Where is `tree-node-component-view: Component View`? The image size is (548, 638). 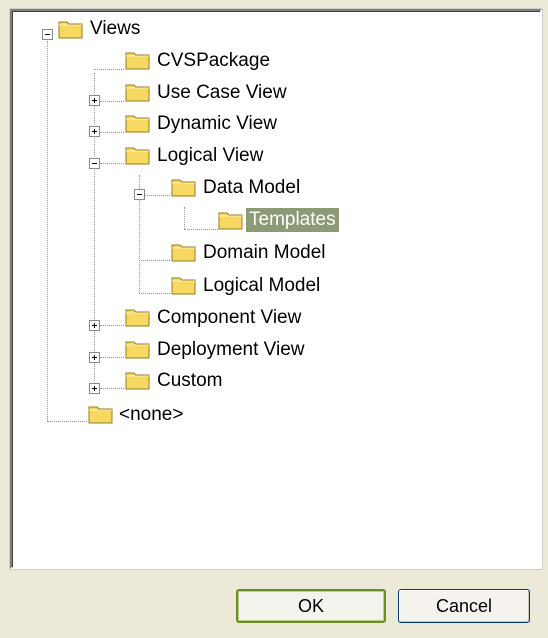
tree-node-component-view: Component View is located at coordinates (229, 318).